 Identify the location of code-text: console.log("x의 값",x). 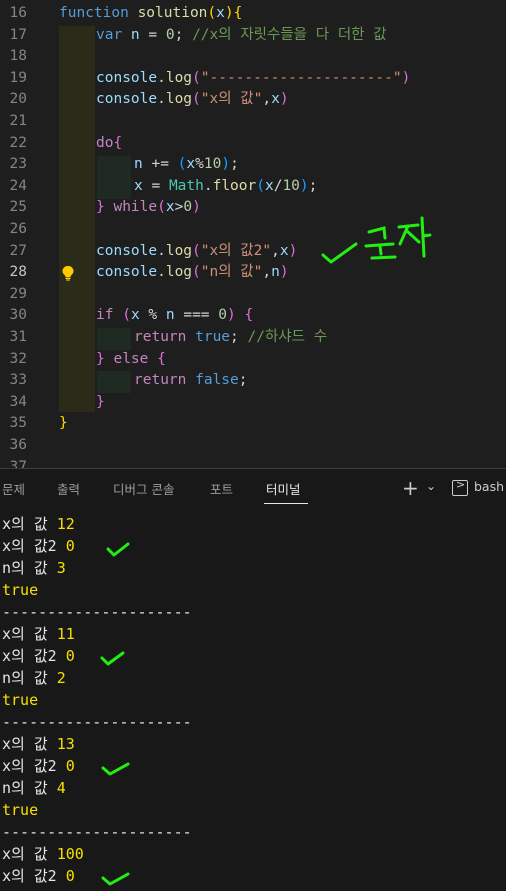
(192, 100).